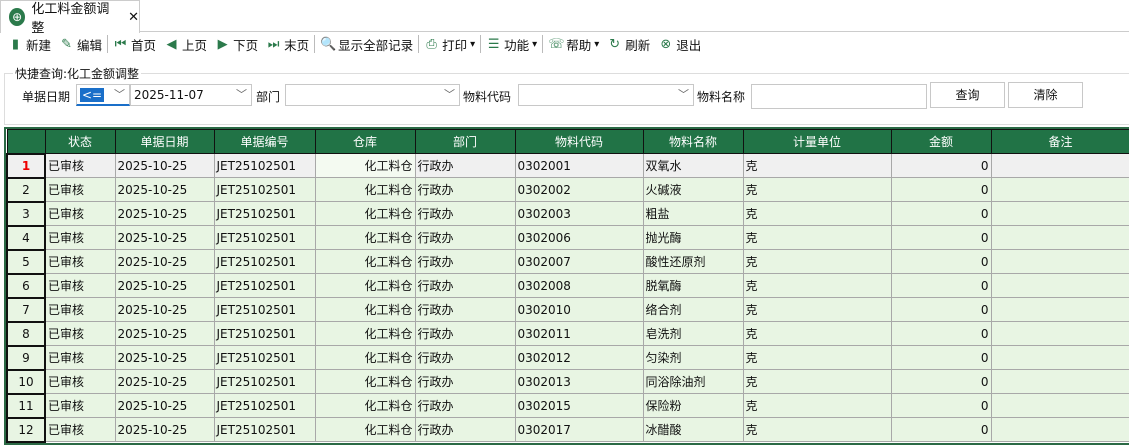 This screenshot has width=1129, height=445. I want to click on table-cell: 冰醋酸, so click(693, 429).